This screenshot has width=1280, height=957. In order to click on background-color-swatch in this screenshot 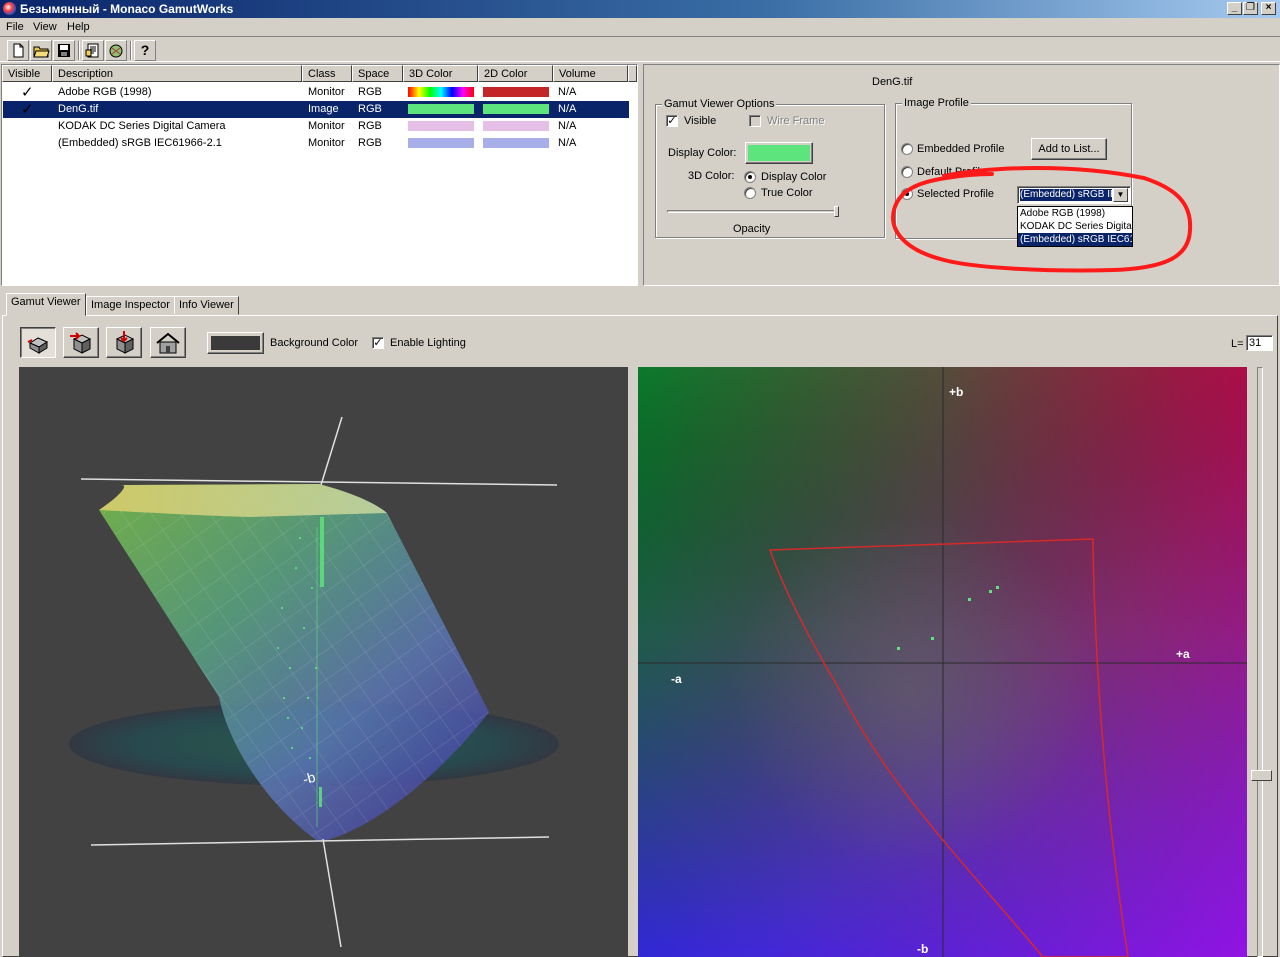, I will do `click(235, 343)`.